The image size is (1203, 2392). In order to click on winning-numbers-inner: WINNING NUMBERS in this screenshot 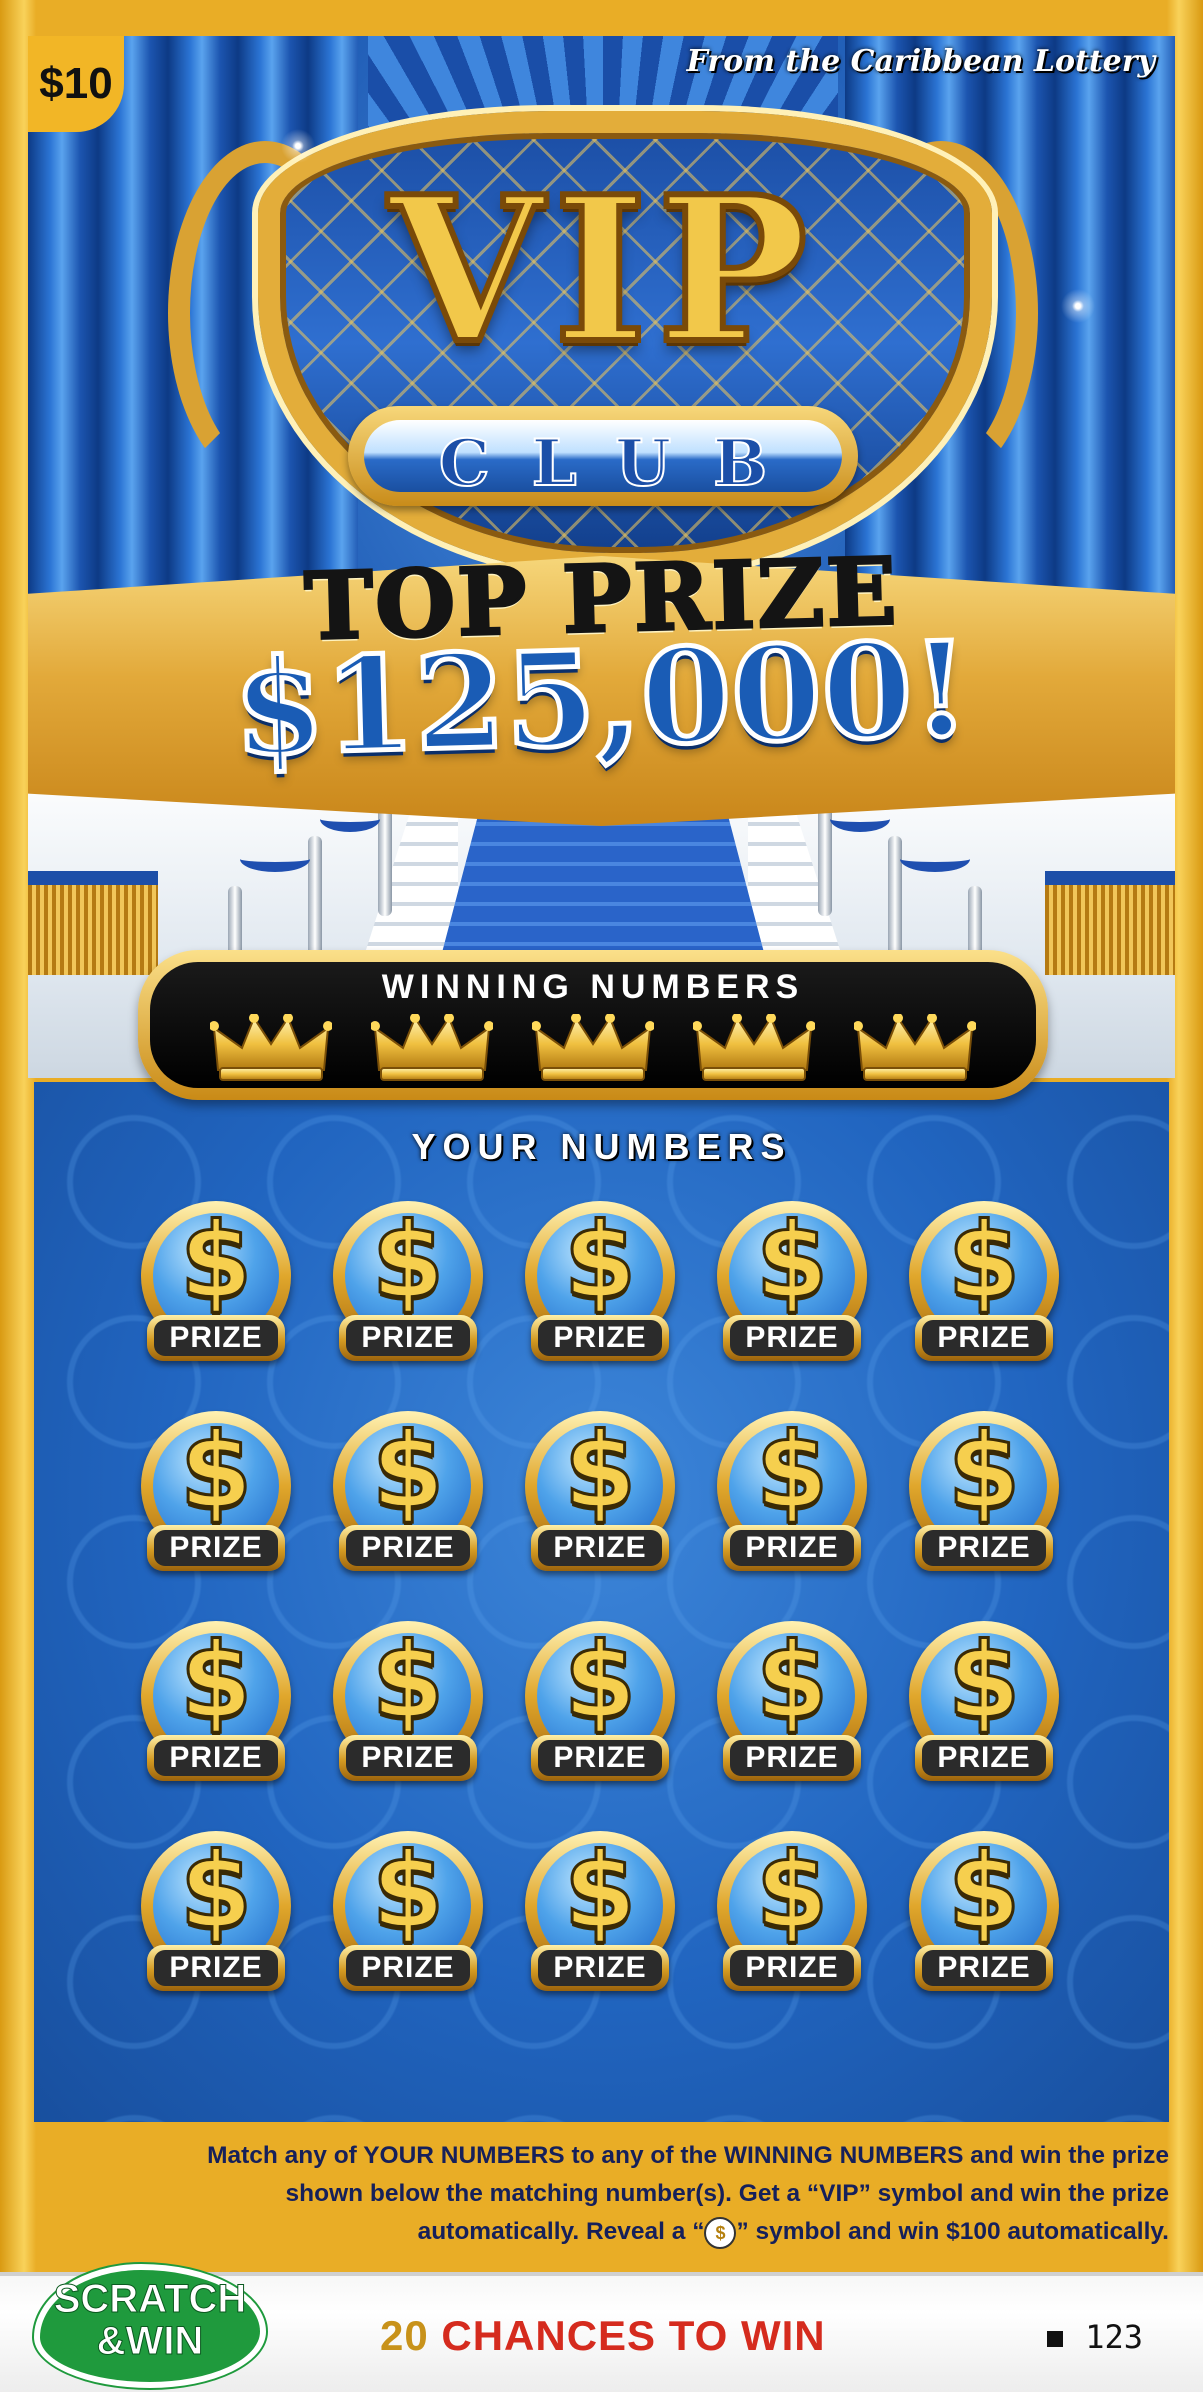, I will do `click(593, 1025)`.